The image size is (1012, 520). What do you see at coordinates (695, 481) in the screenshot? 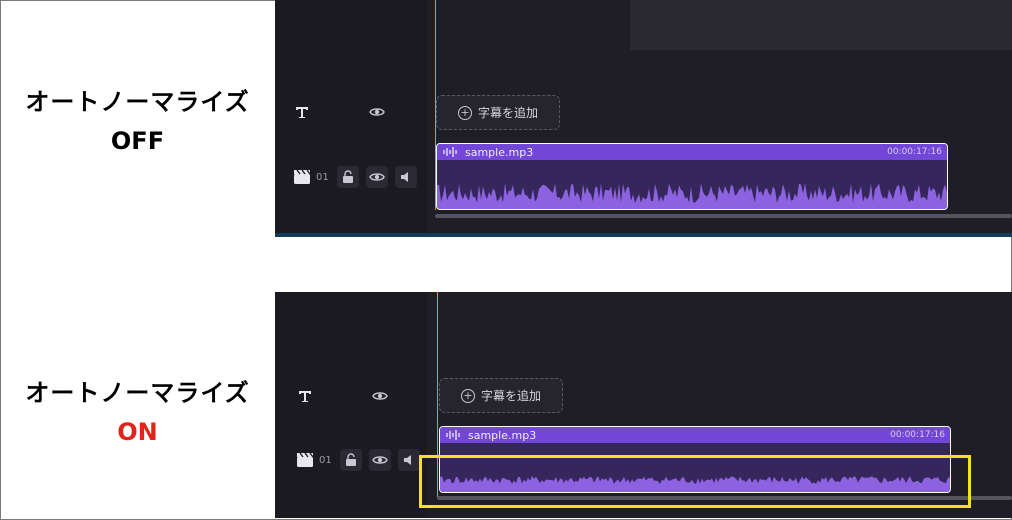
I see `waveform-highlight-box` at bounding box center [695, 481].